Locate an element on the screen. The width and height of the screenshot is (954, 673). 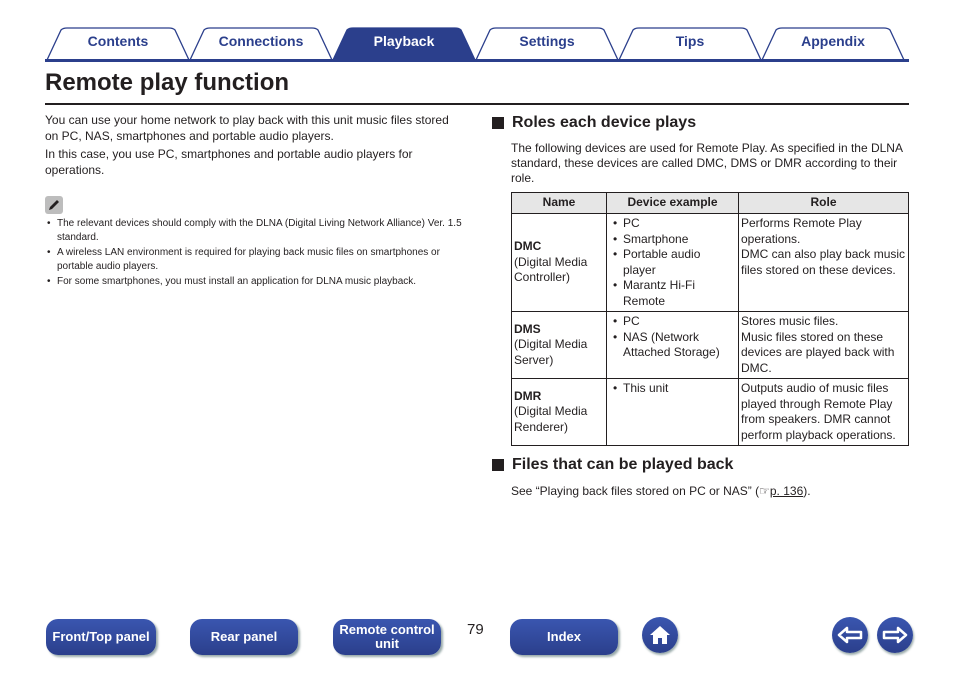
name-cell: DMR (Digital Media Renderer) is located at coordinates (559, 412).